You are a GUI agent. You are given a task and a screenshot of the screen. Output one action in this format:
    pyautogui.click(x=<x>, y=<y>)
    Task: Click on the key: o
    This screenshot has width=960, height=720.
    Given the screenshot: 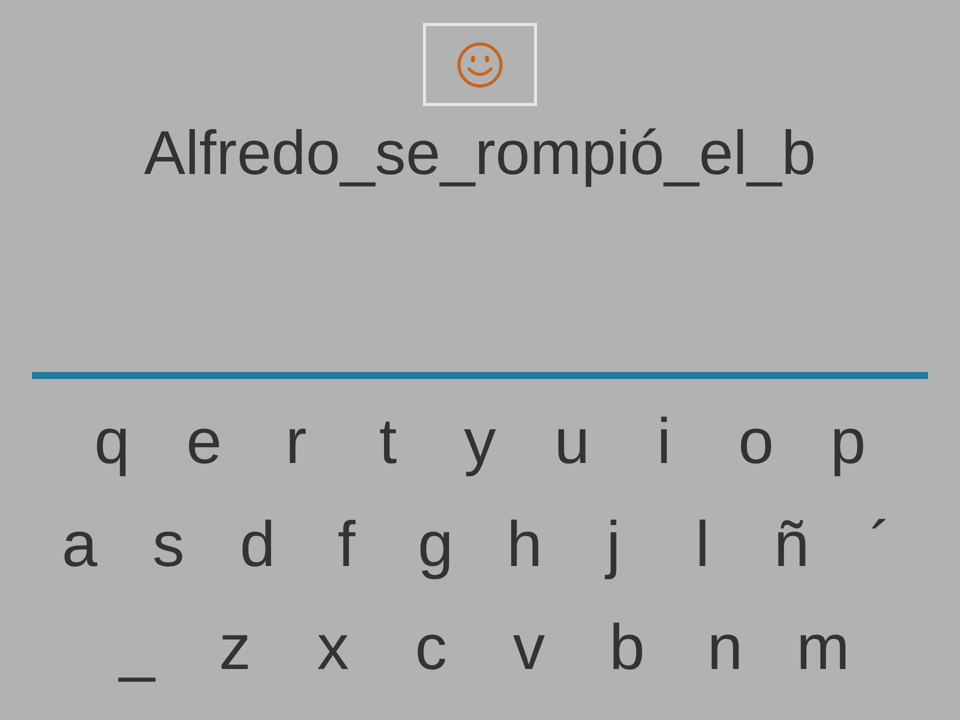 What is the action you would take?
    pyautogui.click(x=756, y=440)
    